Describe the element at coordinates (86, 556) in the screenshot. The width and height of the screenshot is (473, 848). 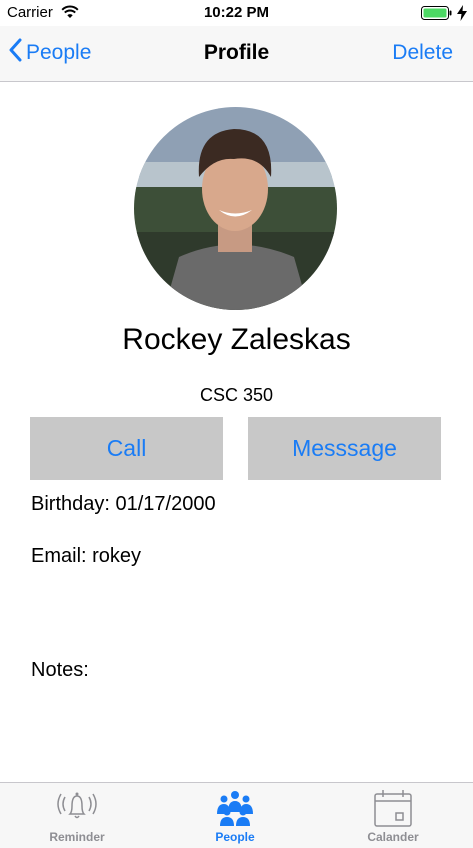
I see `email-label: Email: rokey` at that location.